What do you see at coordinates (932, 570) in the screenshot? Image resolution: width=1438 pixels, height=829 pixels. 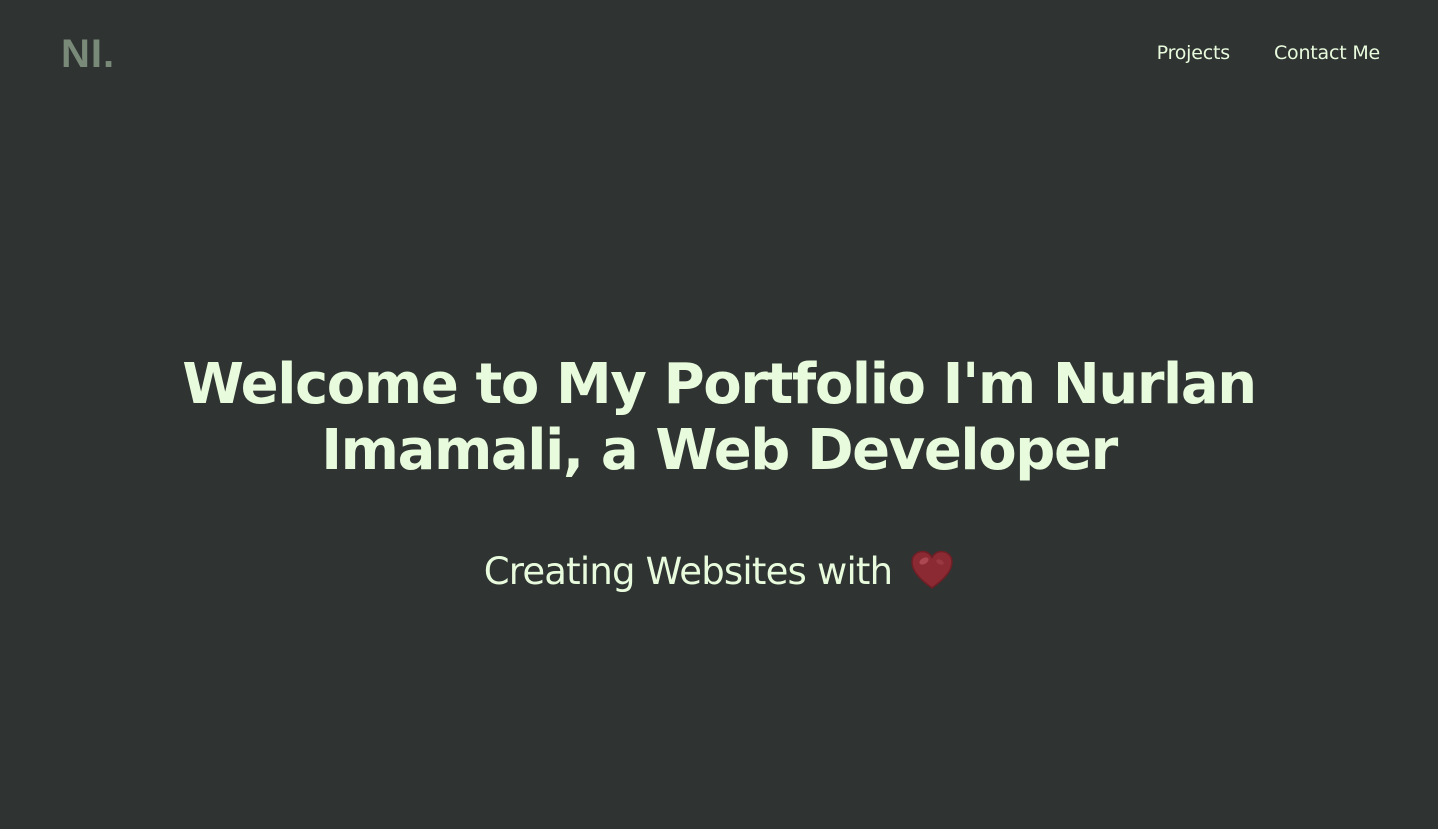 I see `heart-icon` at bounding box center [932, 570].